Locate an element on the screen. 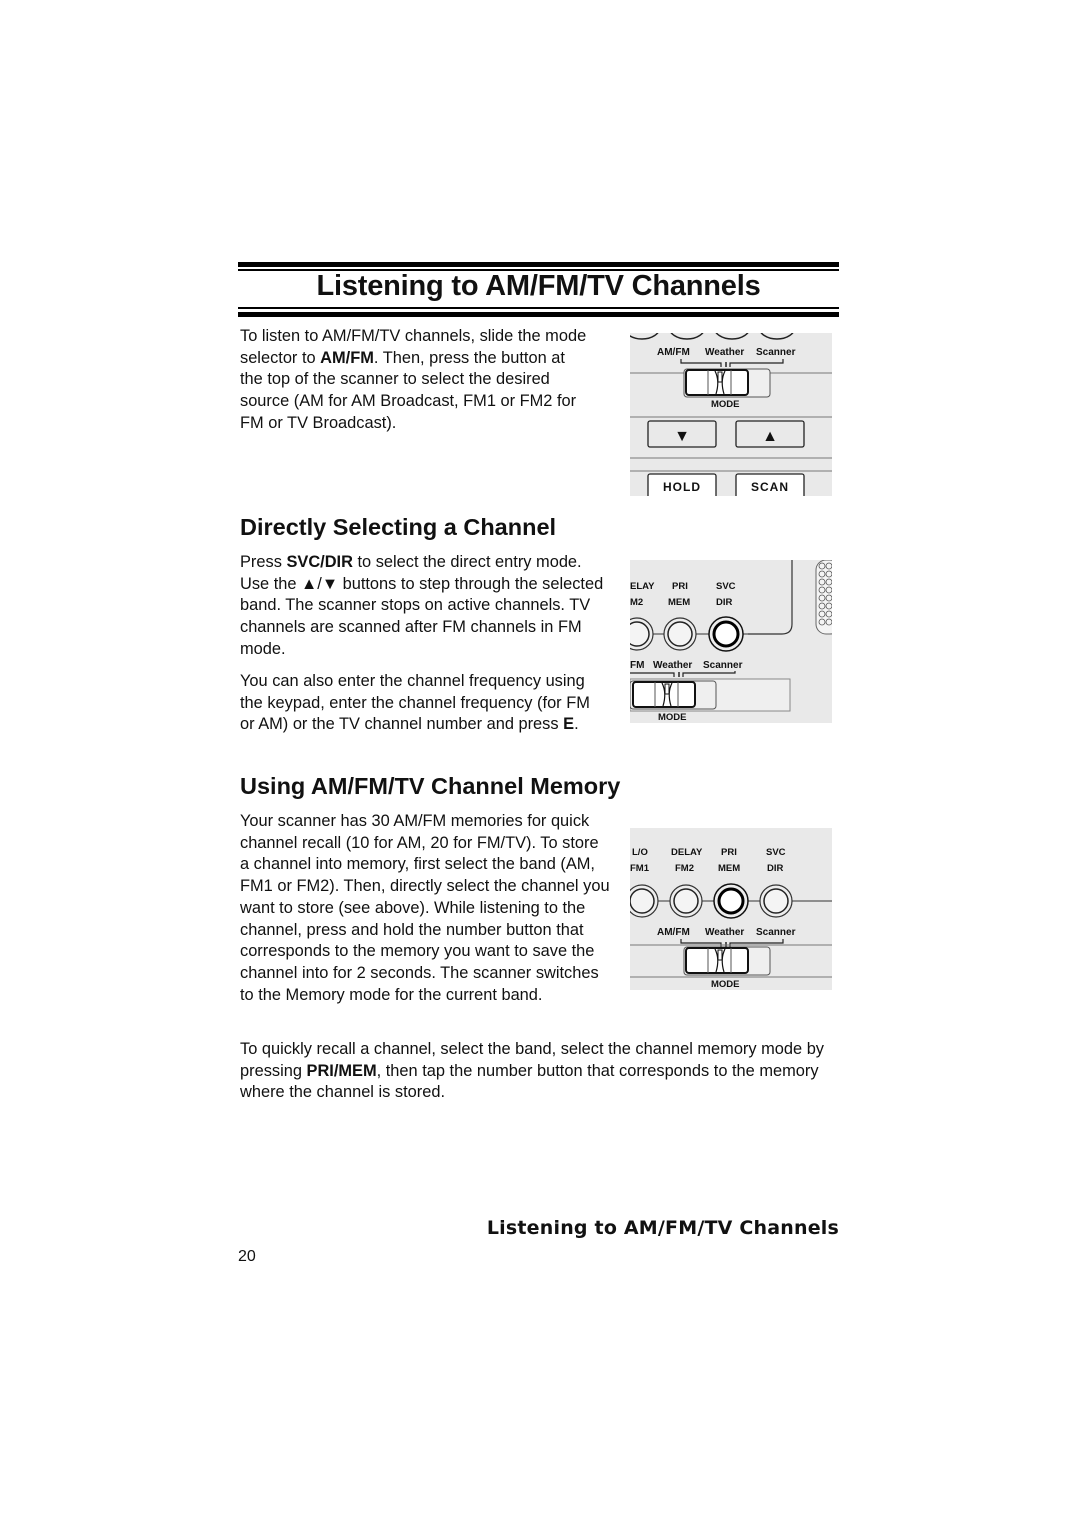 The width and height of the screenshot is (1080, 1525). up-button: ▲ is located at coordinates (770, 434).